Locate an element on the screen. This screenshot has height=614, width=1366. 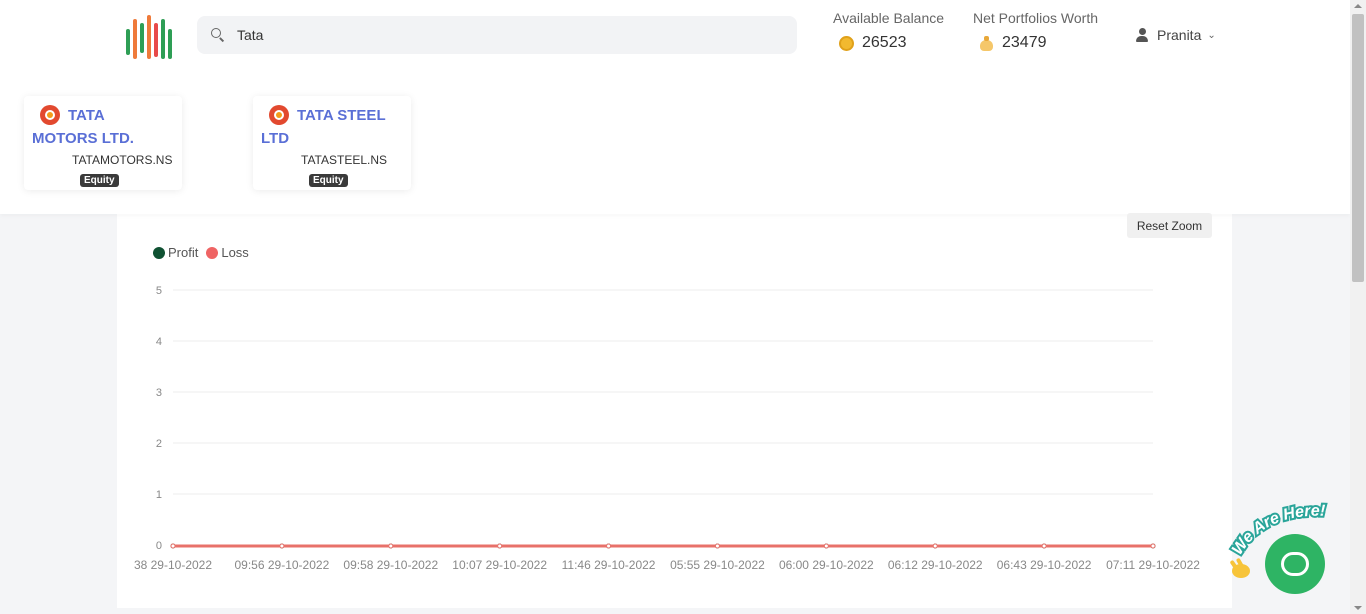
search-box is located at coordinates (497, 35).